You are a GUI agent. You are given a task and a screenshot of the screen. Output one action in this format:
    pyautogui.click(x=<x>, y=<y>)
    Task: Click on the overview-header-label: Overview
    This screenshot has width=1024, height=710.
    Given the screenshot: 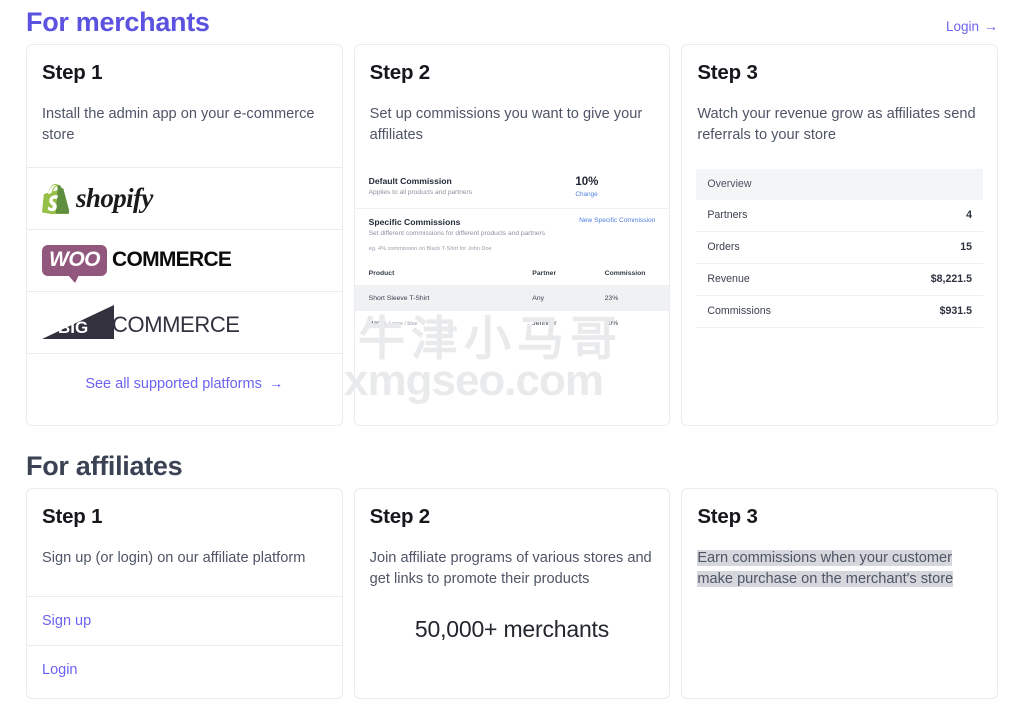 What is the action you would take?
    pyautogui.click(x=839, y=184)
    